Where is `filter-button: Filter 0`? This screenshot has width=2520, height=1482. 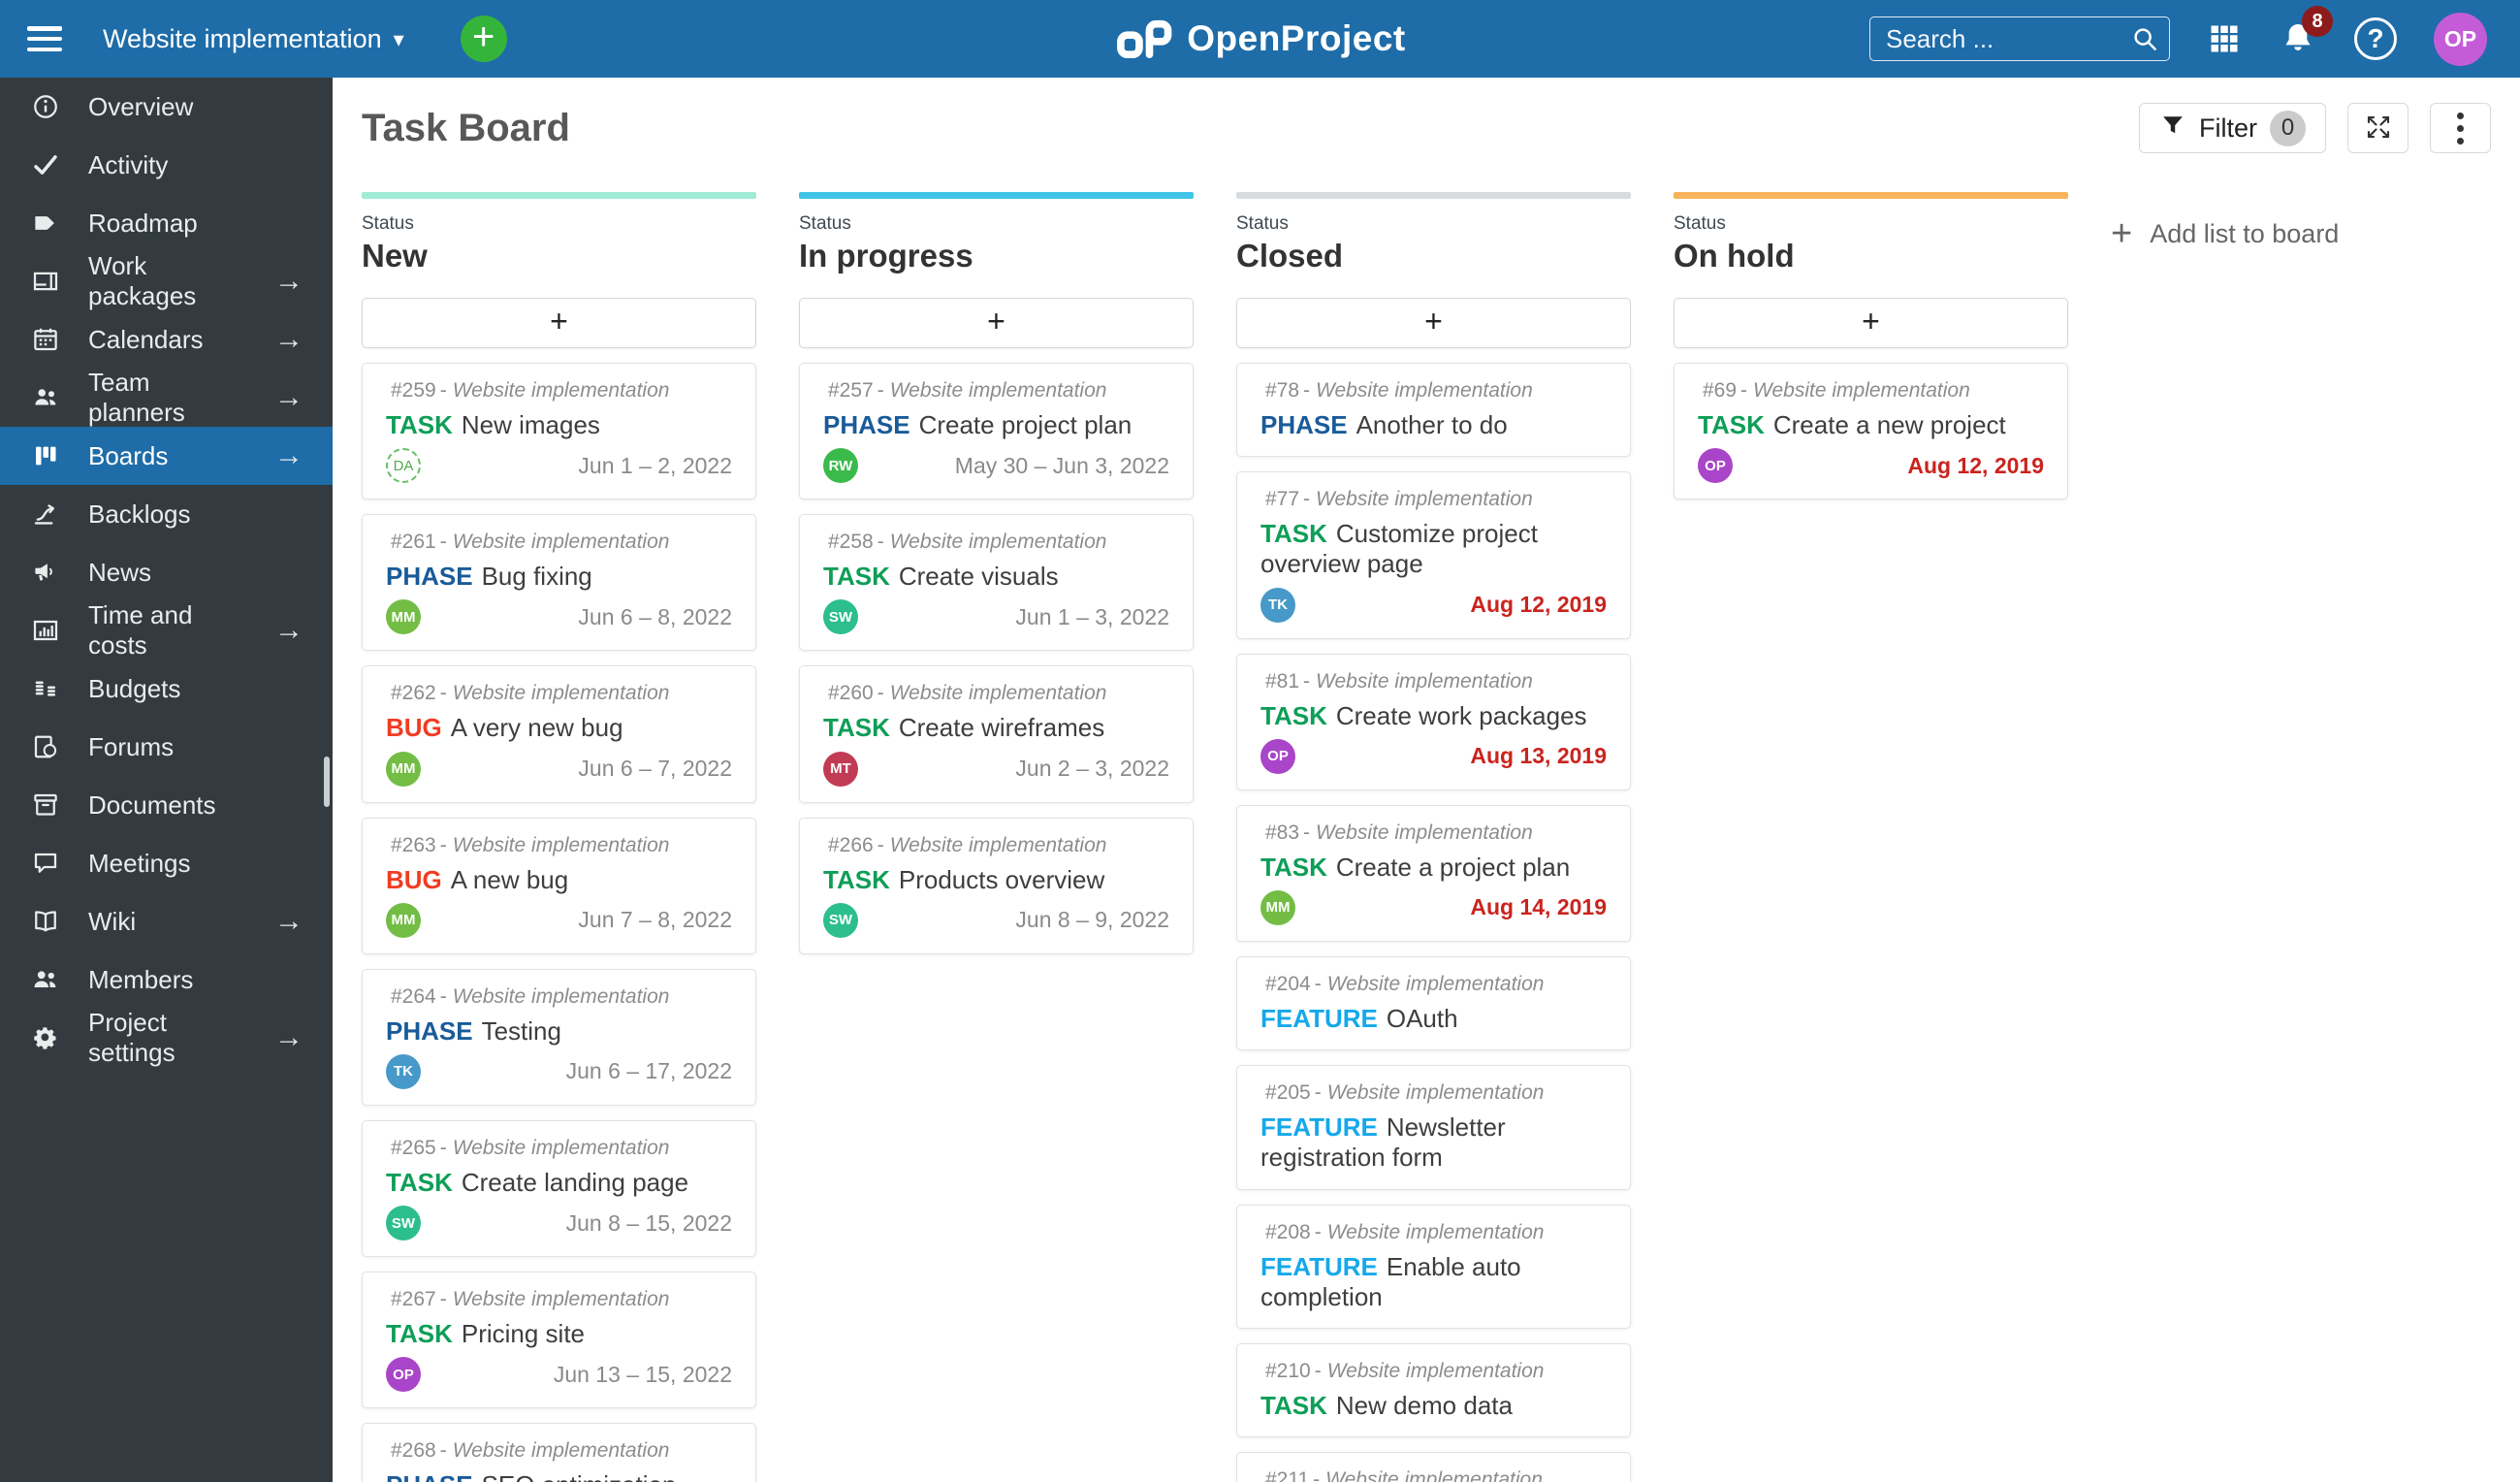
filter-button: Filter 0 is located at coordinates (2233, 128).